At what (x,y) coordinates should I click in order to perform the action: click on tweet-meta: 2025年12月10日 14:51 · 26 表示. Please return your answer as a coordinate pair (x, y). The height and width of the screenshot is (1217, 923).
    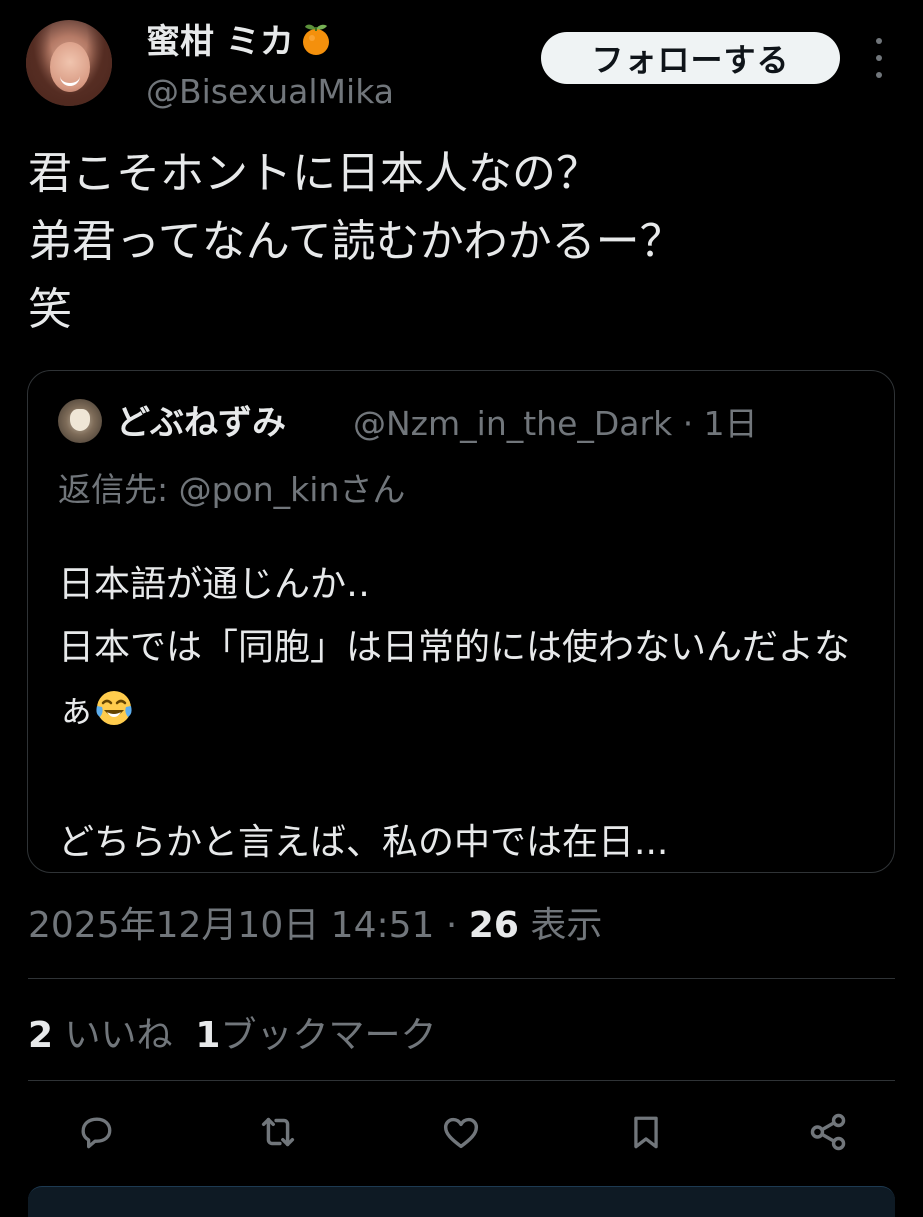
    Looking at the image, I should click on (315, 922).